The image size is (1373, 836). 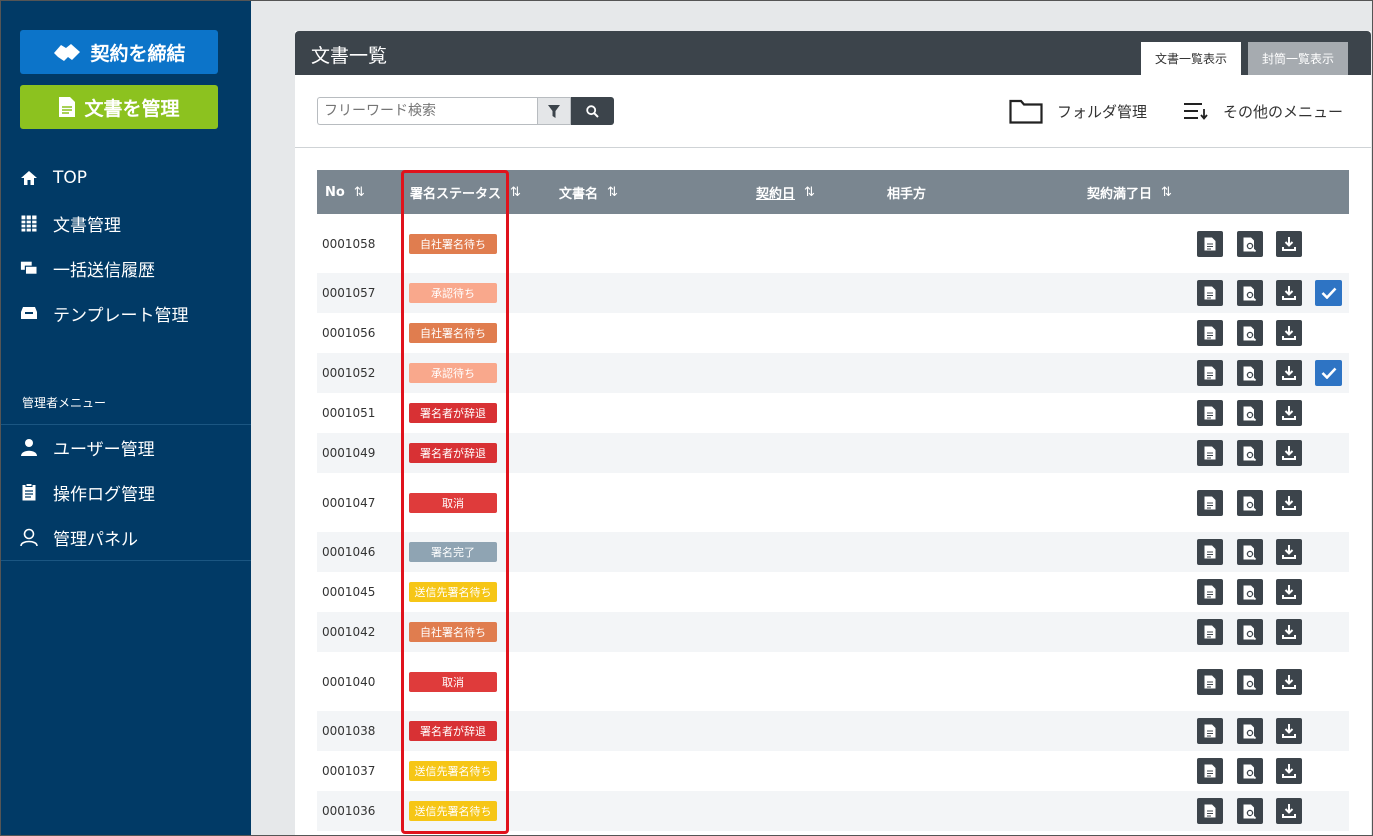 What do you see at coordinates (87, 268) in the screenshot?
I see `nav-item-batch-history: 一括送信履歴` at bounding box center [87, 268].